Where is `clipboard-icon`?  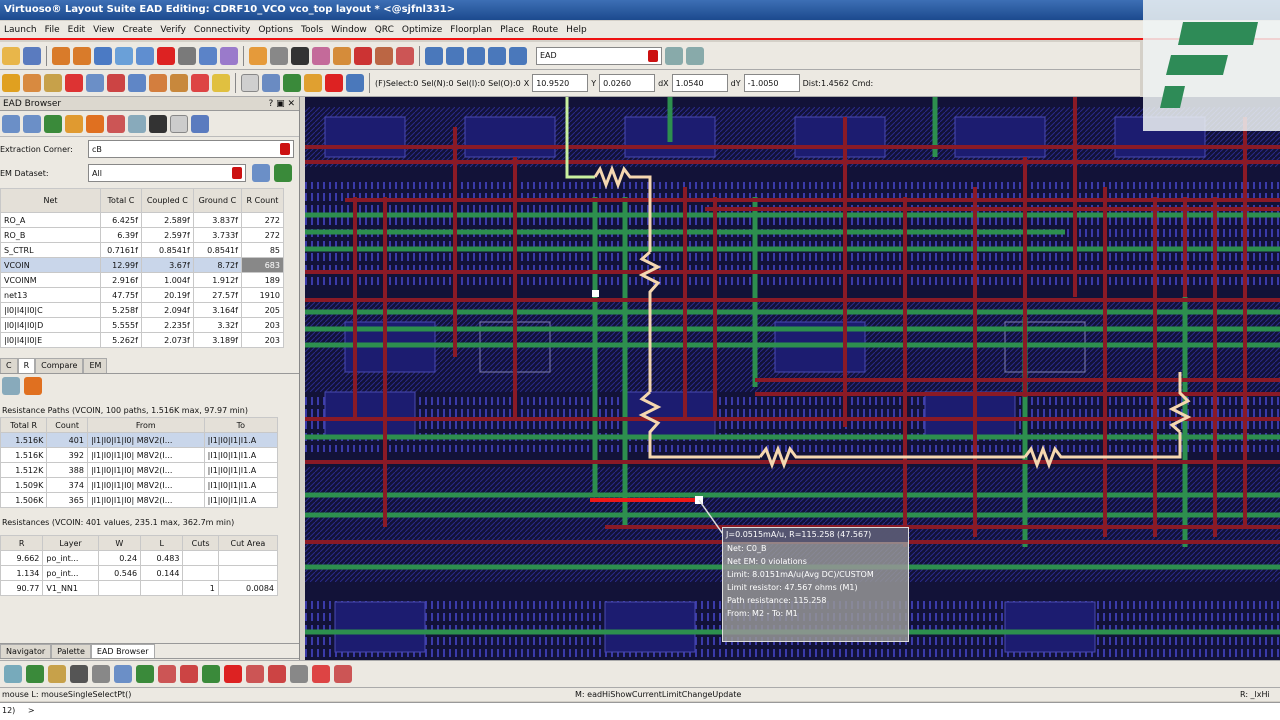
clipboard-icon is located at coordinates (32, 123).